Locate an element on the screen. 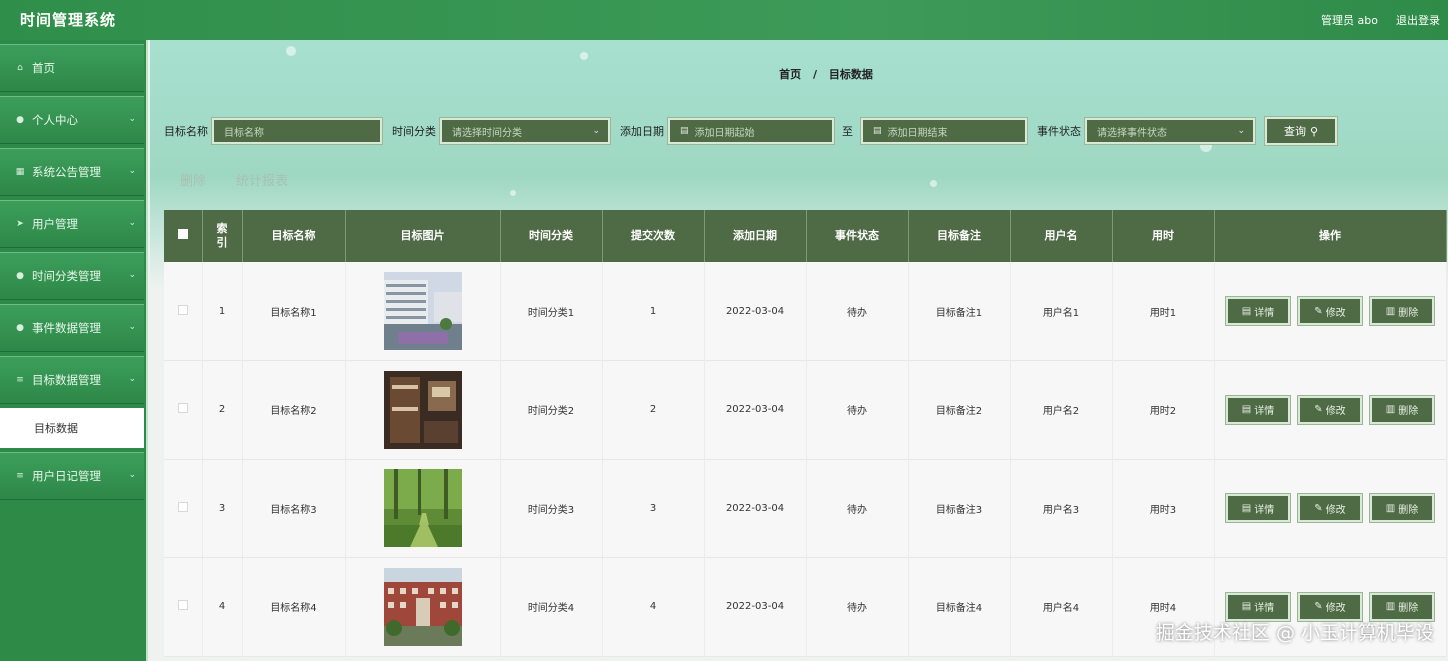 Image resolution: width=1448 pixels, height=661 pixels. name-label: 目标名称 is located at coordinates (186, 131).